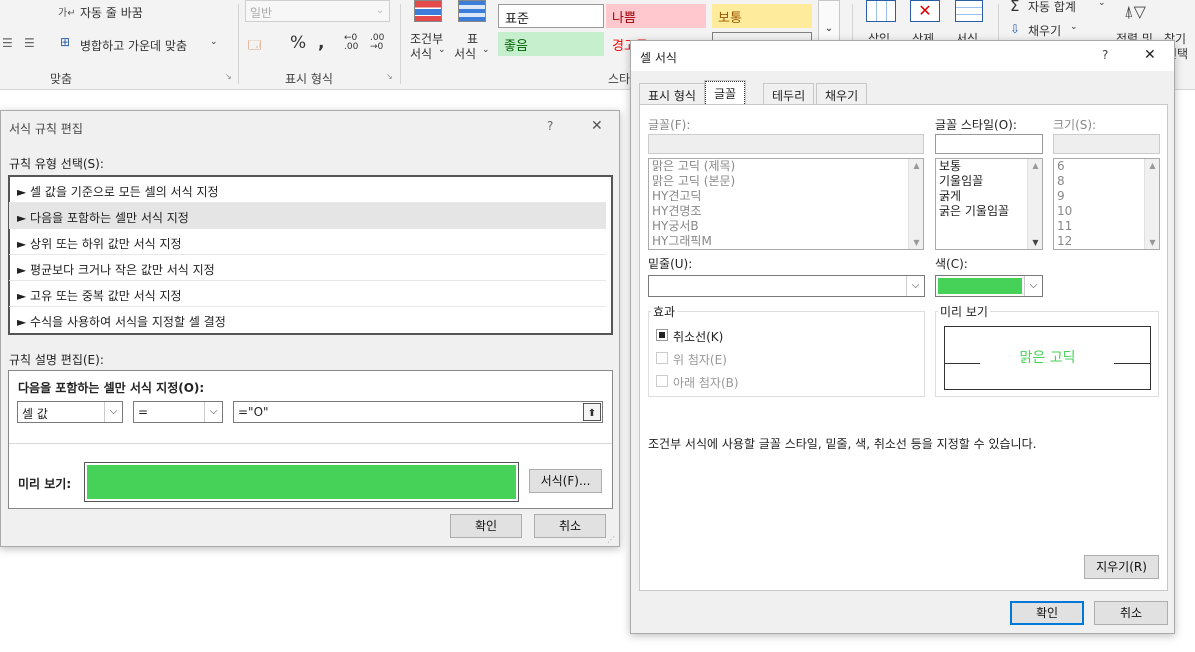 The image size is (1195, 652). I want to click on font-preview-box: 맑은 고딕, so click(1047, 358).